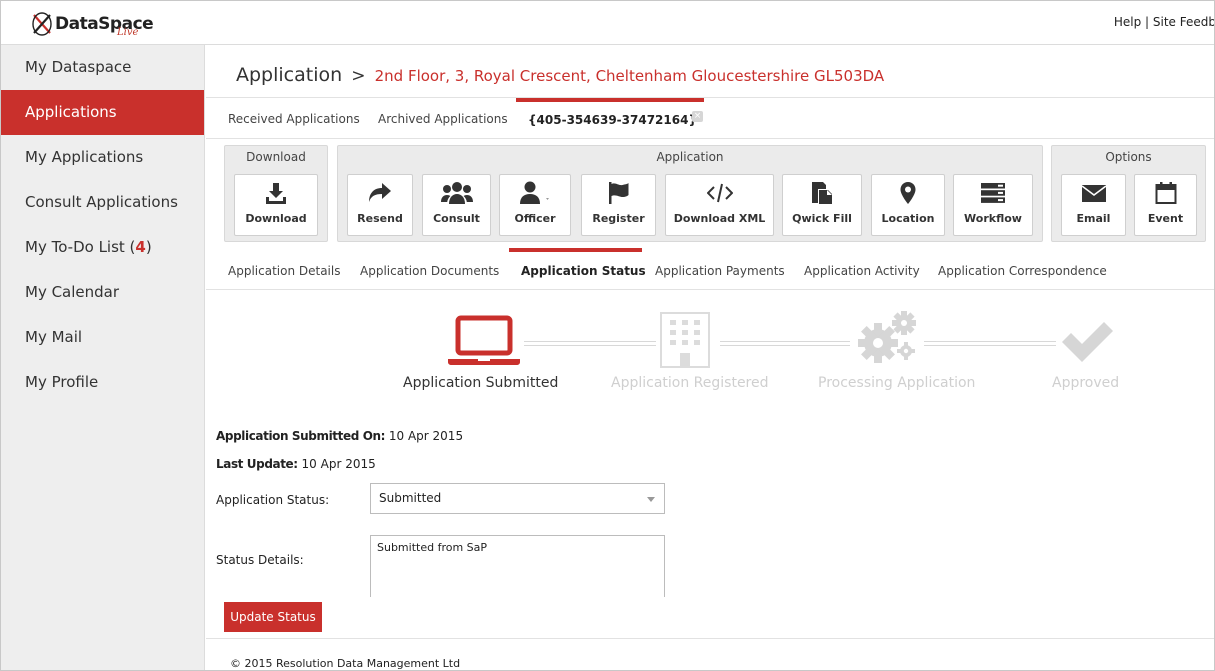  I want to click on resend-button-label: Resend, so click(380, 218).